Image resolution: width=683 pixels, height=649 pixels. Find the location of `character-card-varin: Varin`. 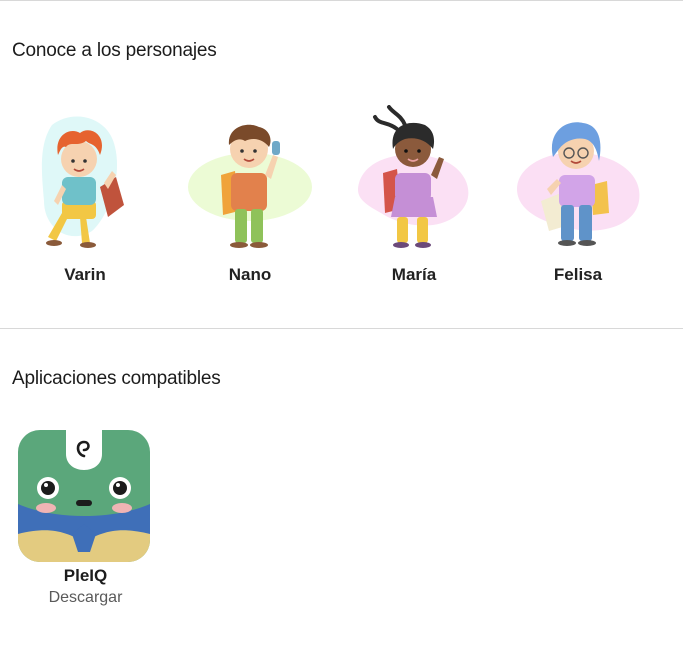

character-card-varin: Varin is located at coordinates (85, 197).